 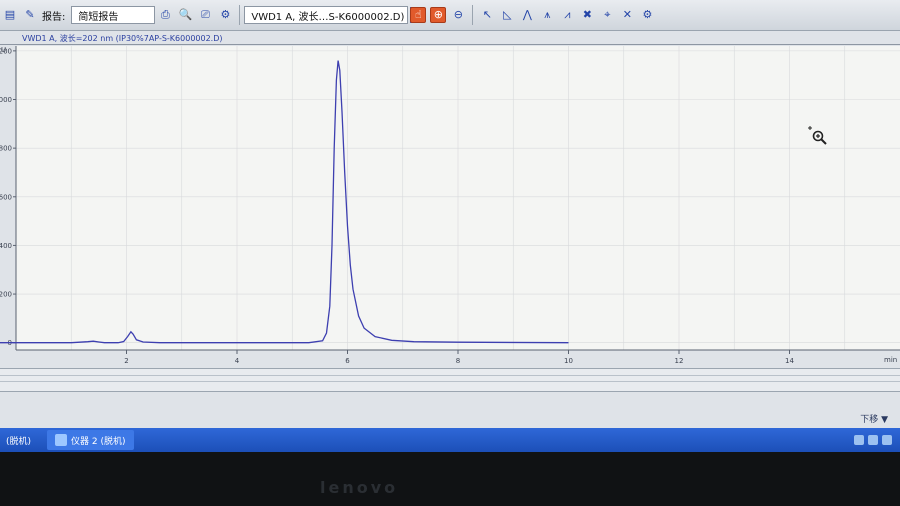 I want to click on preview-icon: 🔍, so click(x=185, y=15).